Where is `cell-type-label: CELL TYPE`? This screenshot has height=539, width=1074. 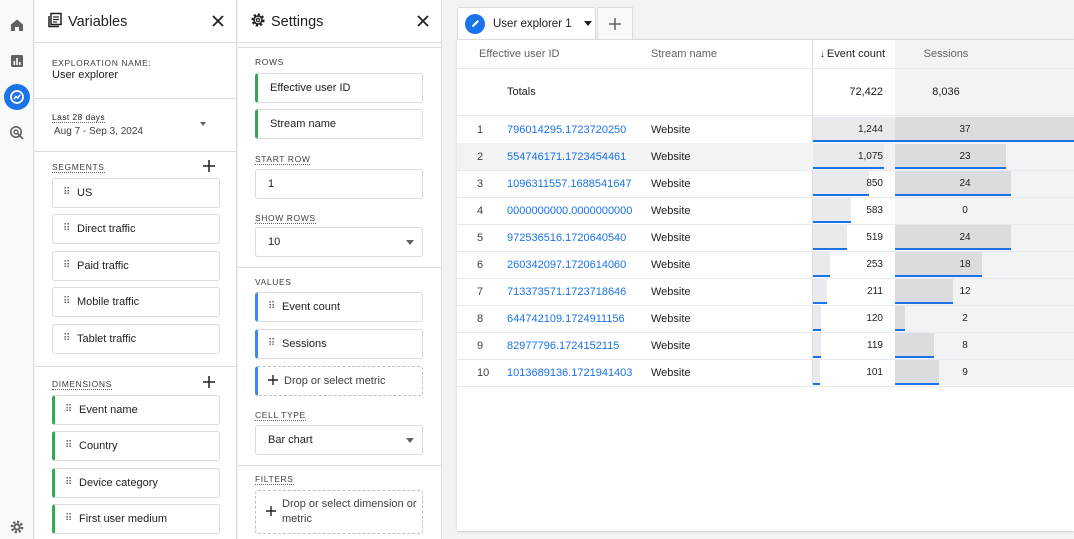
cell-type-label: CELL TYPE is located at coordinates (280, 415).